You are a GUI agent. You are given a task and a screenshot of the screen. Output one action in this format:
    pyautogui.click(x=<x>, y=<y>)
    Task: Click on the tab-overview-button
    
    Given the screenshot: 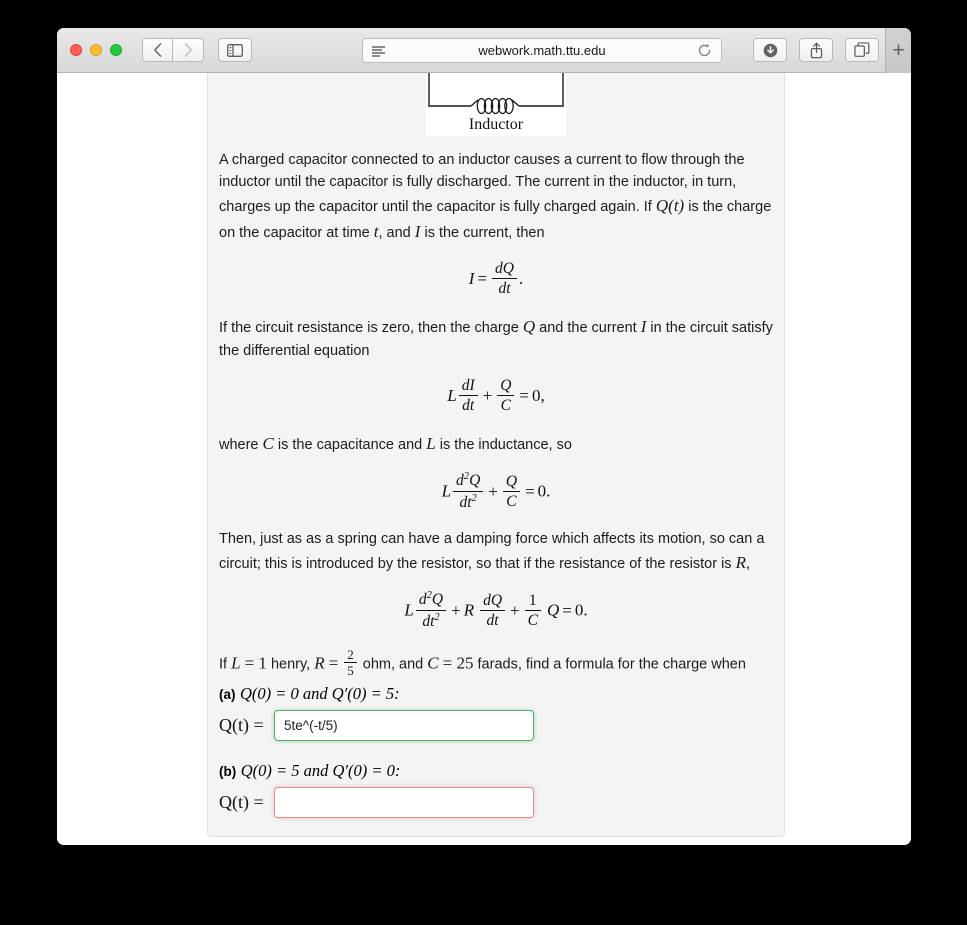 What is the action you would take?
    pyautogui.click(x=862, y=50)
    